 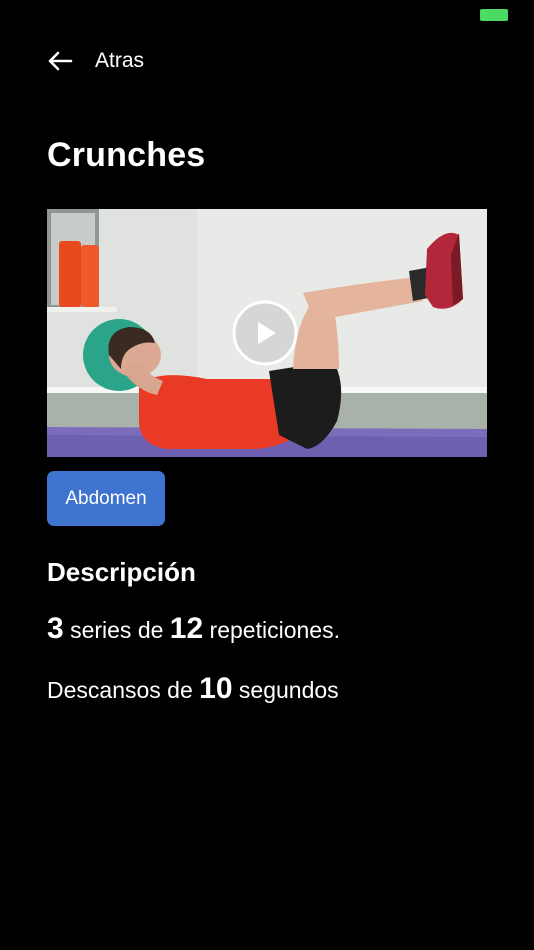 I want to click on sets-reps-text: 3 series de 12 repeticiones., so click(x=193, y=629).